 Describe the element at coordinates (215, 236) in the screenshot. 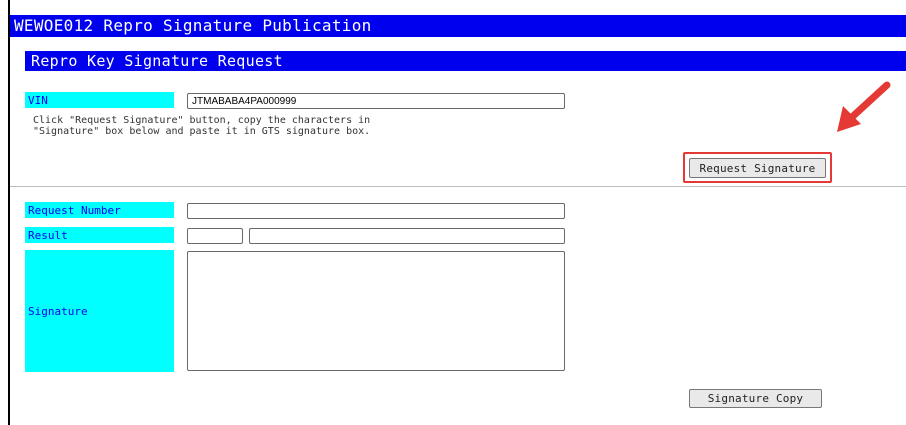

I see `result-code-field` at that location.